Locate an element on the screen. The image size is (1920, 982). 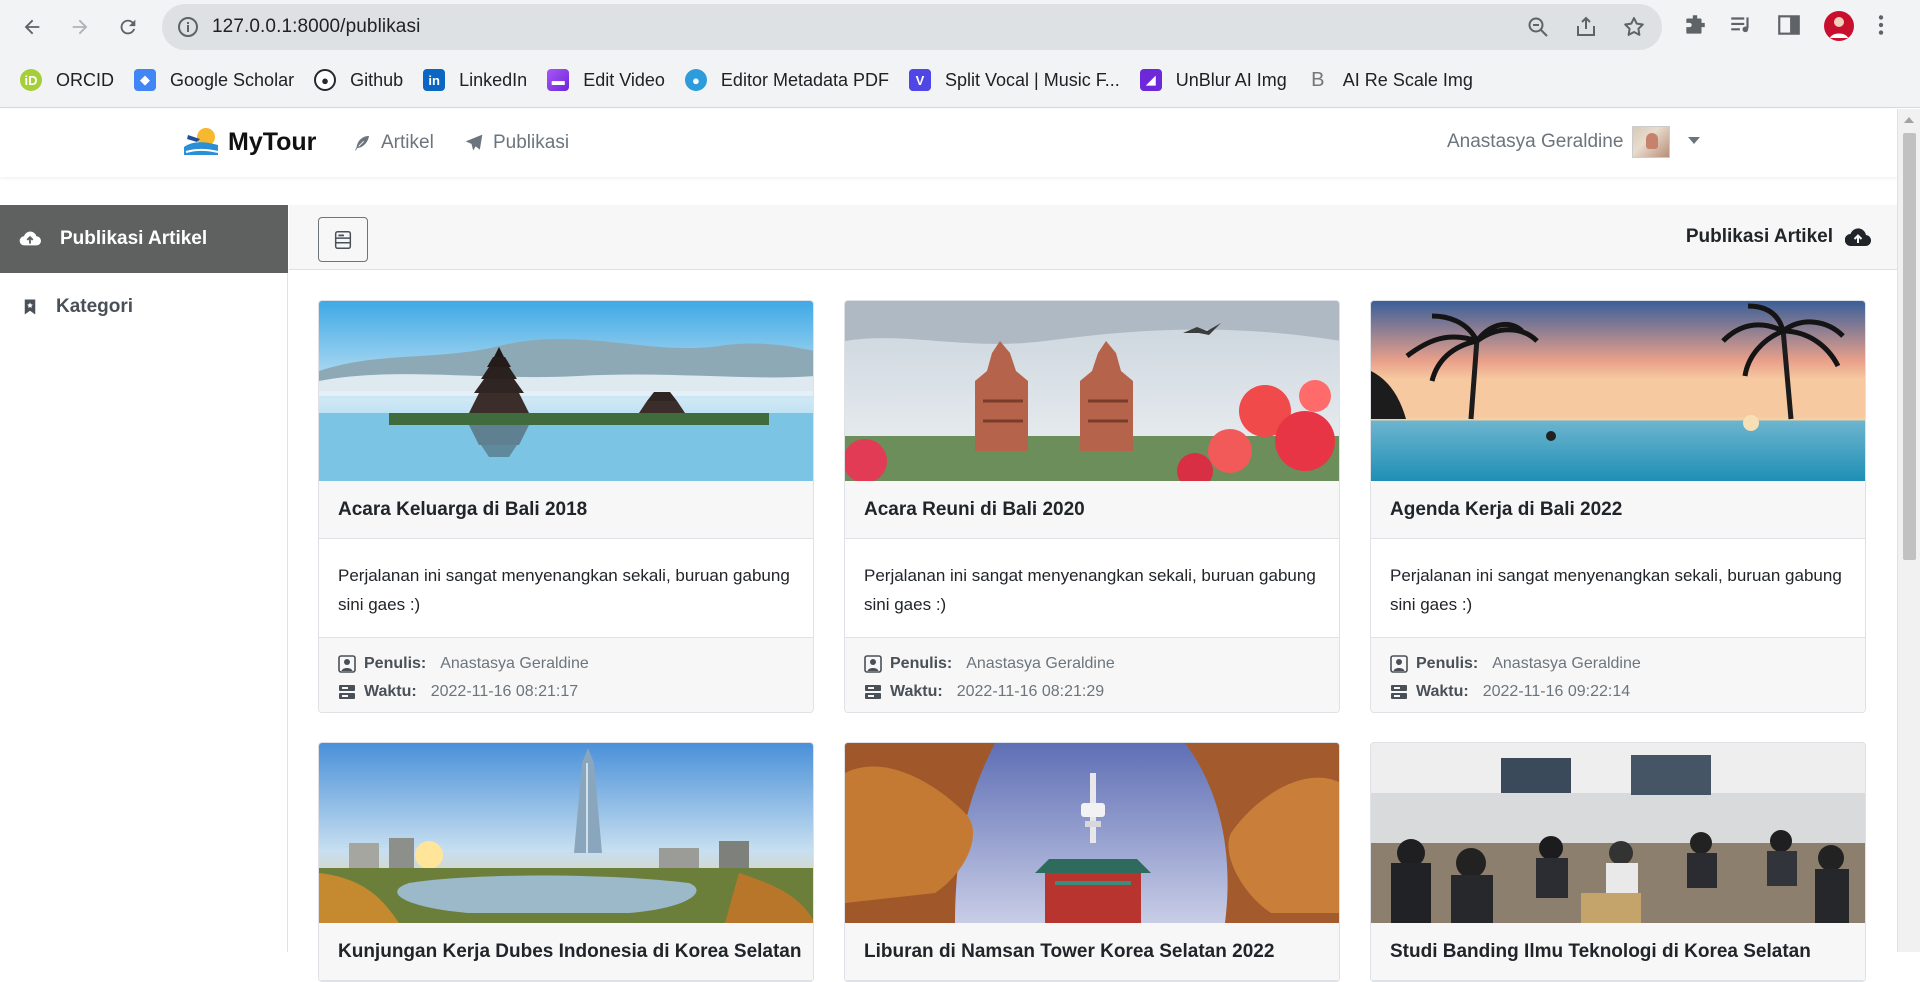
bookmark-edit-video: ▬ Edit Video is located at coordinates (606, 80).